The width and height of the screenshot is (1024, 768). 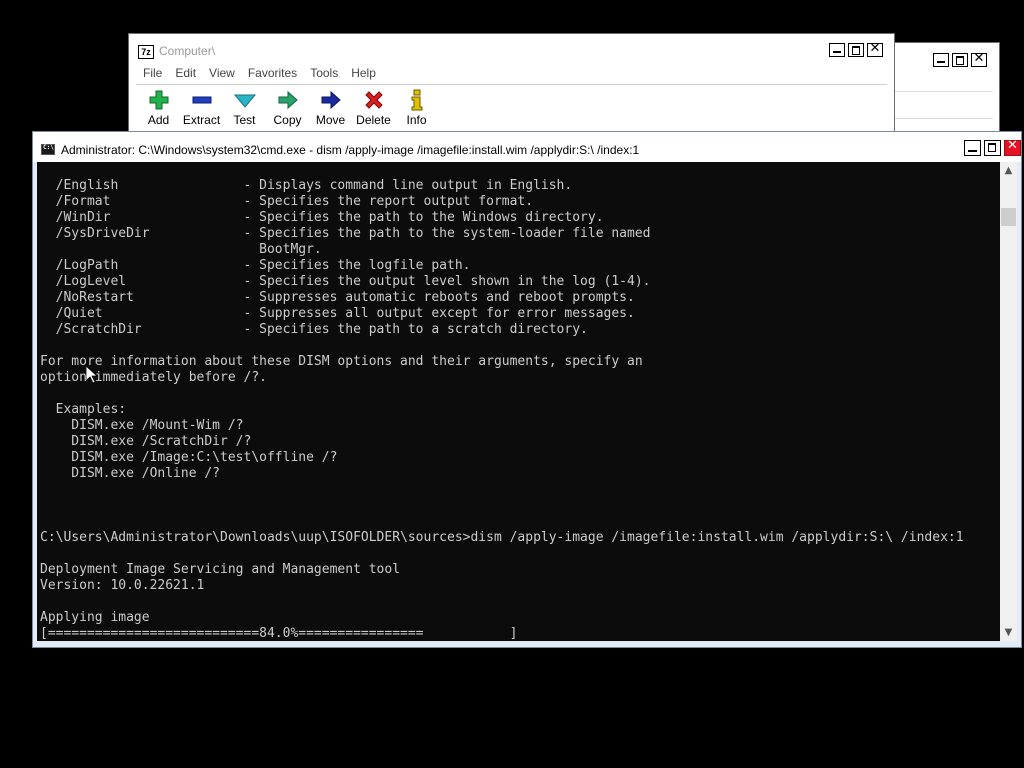 I want to click on test-button: Test, so click(x=244, y=107).